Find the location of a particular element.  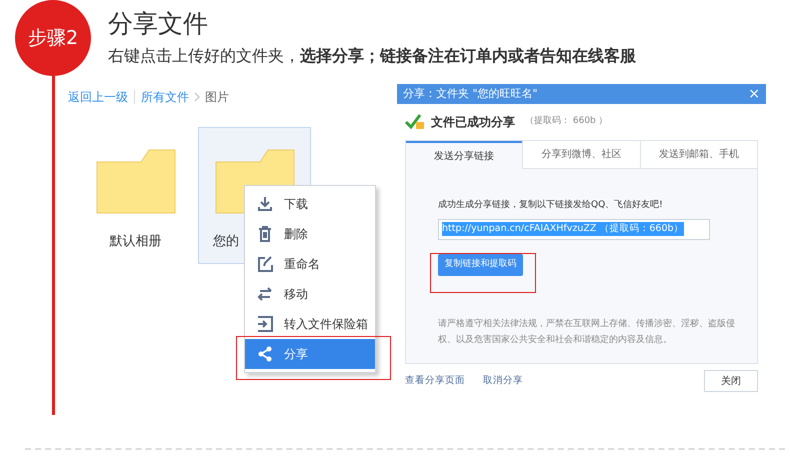

dialog-title: 分享：文件夹 "您的旺旺名" is located at coordinates (470, 94).